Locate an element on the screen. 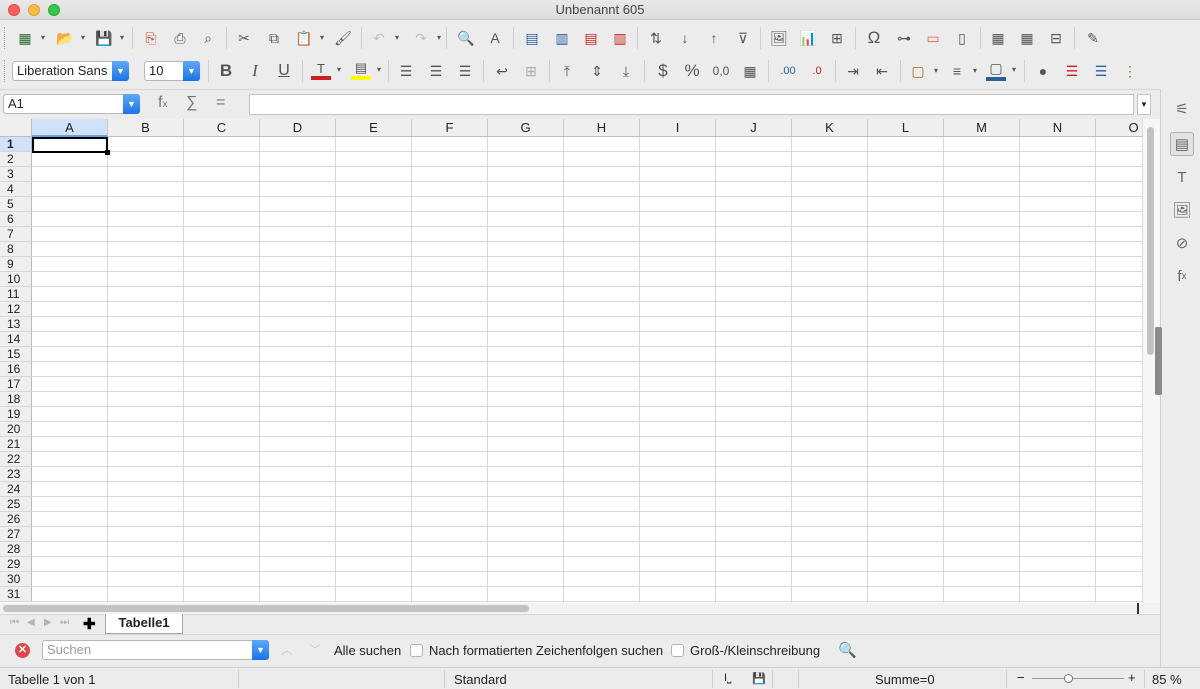  row-header-7: 7 is located at coordinates (16, 234).